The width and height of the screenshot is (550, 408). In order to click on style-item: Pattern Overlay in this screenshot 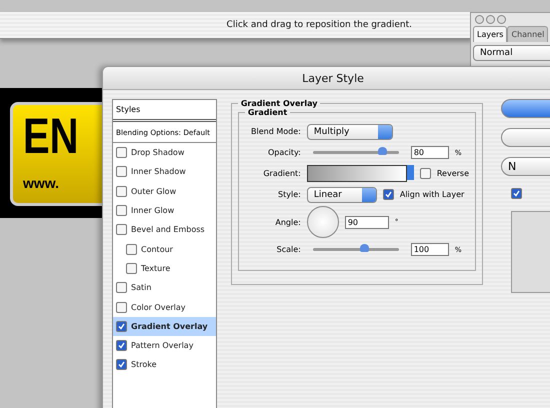, I will do `click(164, 346)`.